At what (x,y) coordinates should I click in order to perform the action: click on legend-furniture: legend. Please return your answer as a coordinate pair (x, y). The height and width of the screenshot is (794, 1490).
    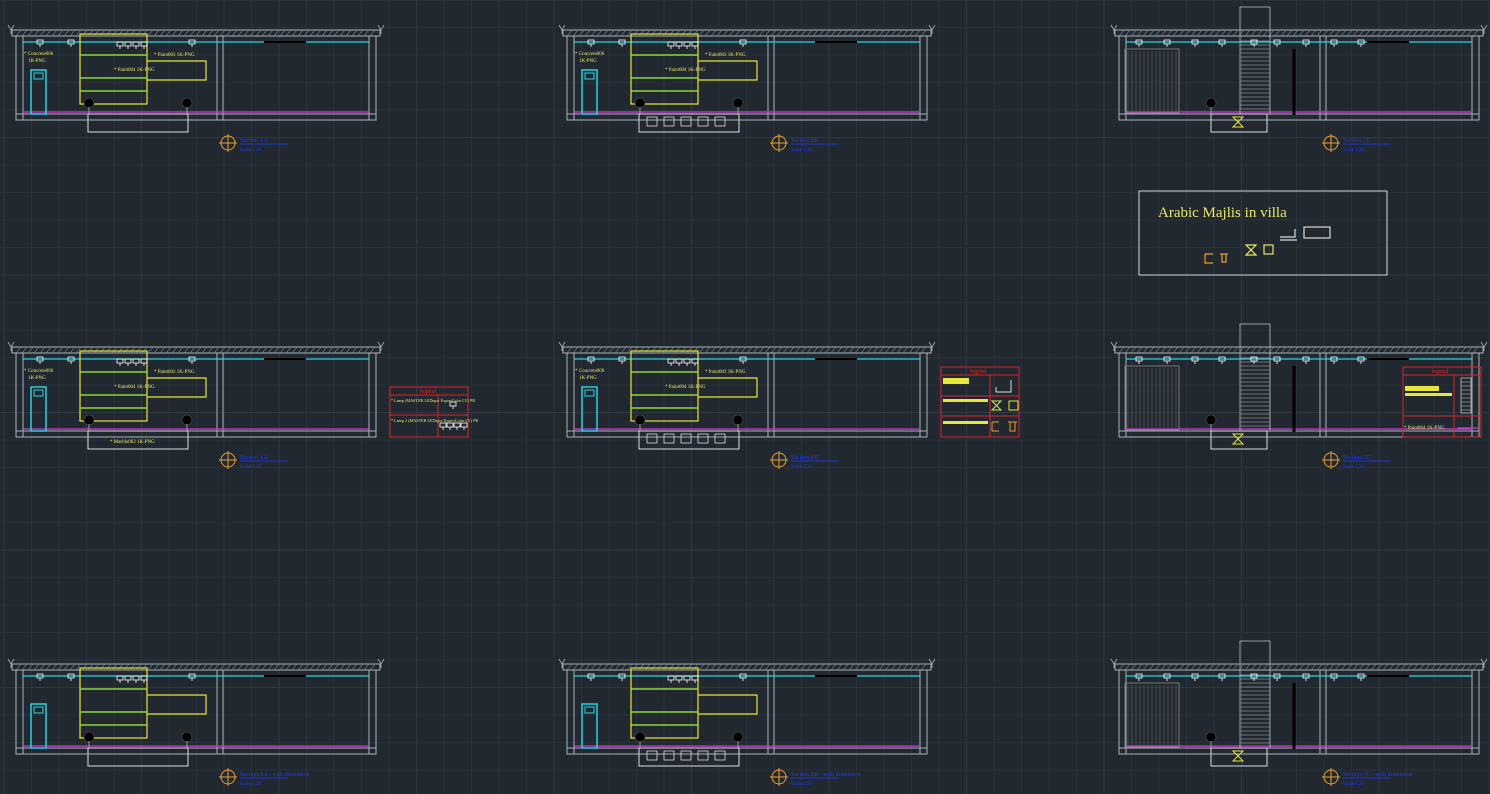
    Looking at the image, I should click on (980, 402).